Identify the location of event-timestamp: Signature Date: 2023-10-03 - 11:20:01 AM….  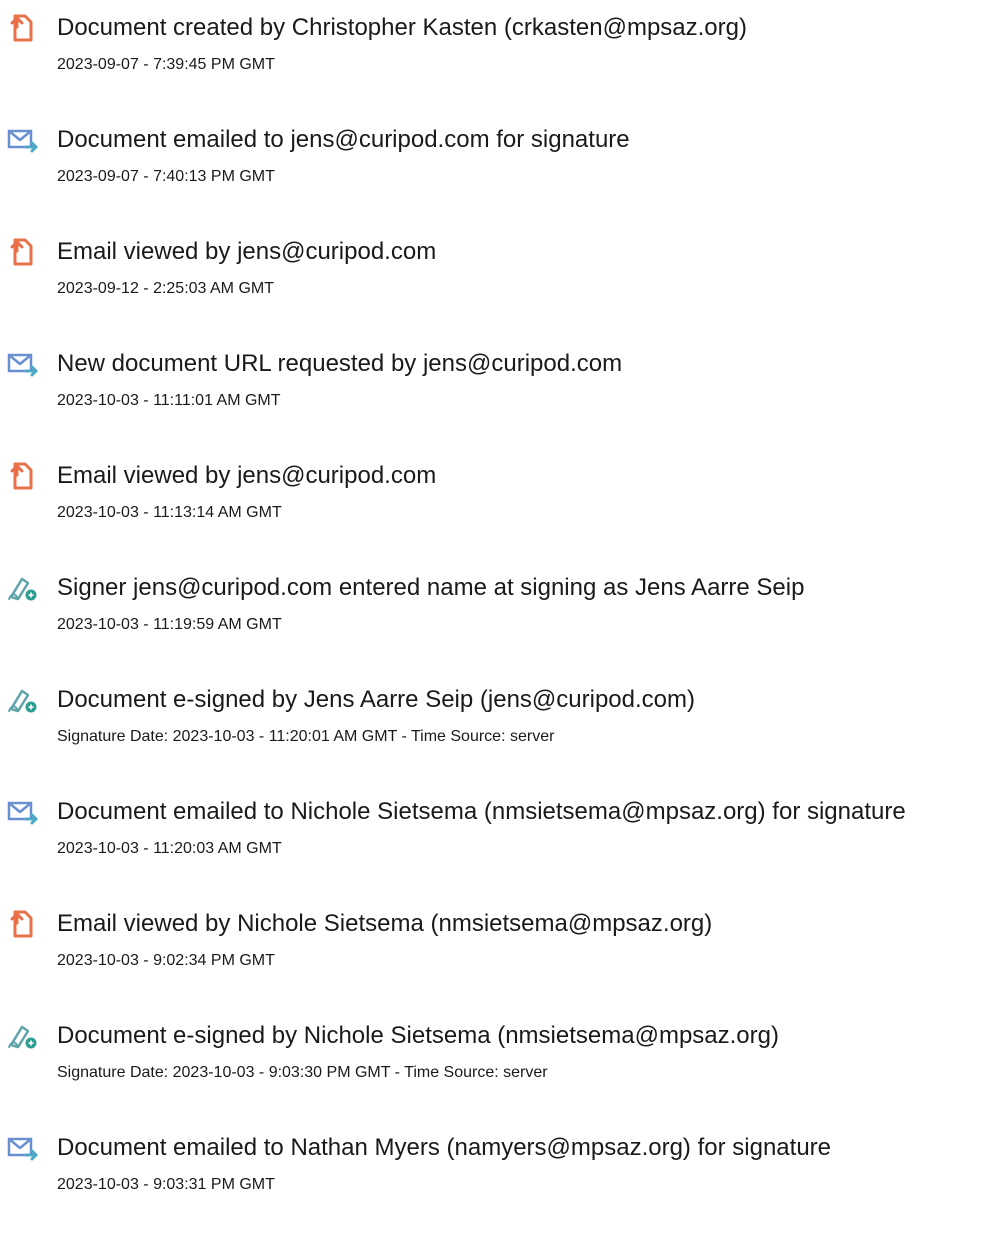
(306, 736).